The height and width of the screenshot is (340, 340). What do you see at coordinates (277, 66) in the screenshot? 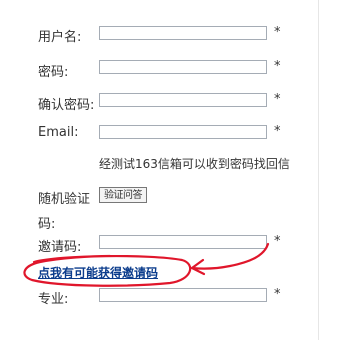
I see `password-required-mark: *` at bounding box center [277, 66].